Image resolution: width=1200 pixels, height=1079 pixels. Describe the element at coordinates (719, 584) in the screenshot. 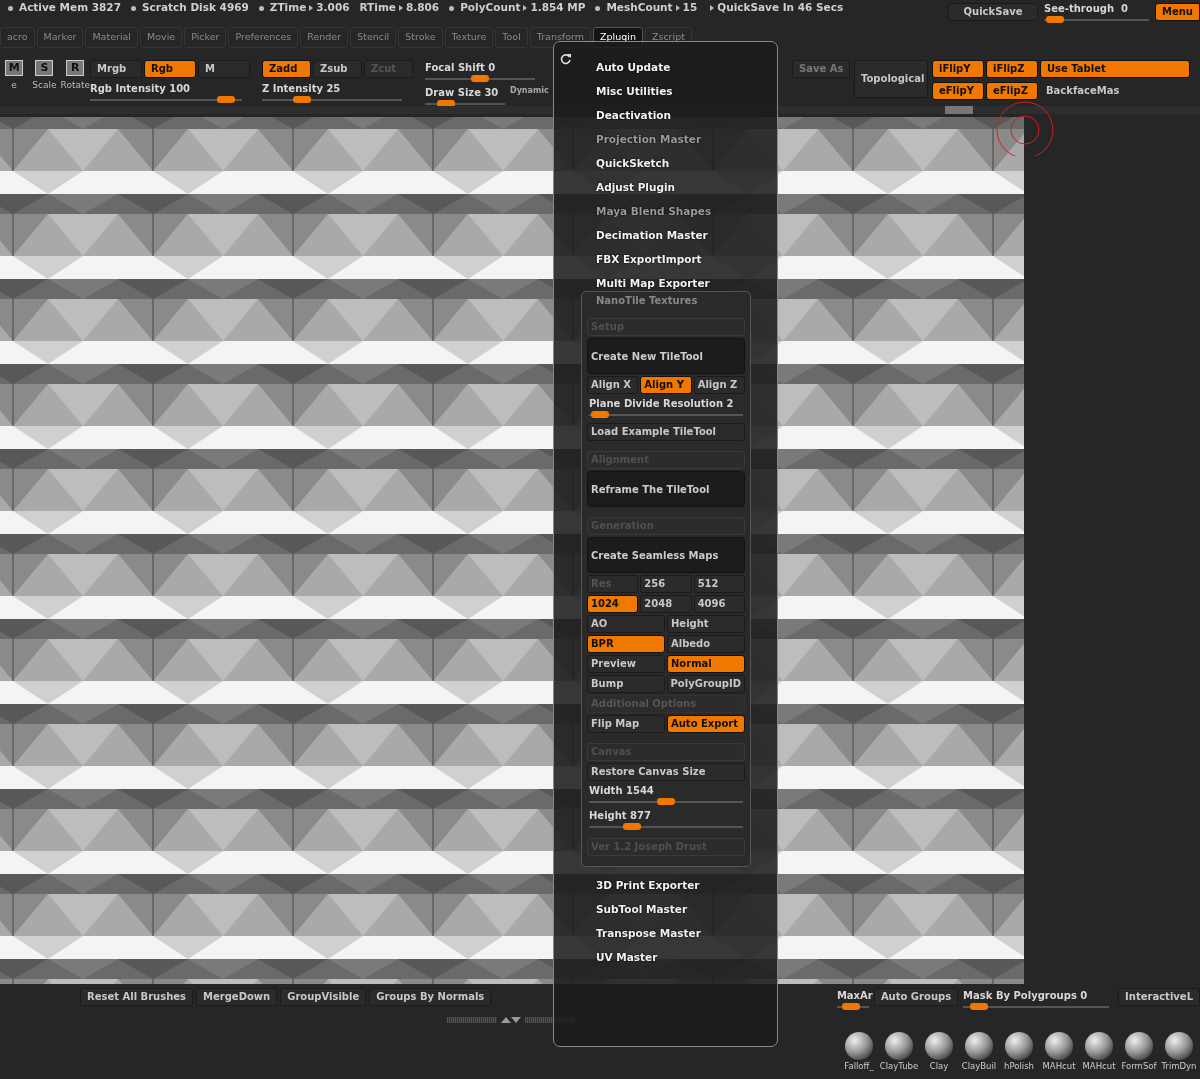

I see `option-button: 512` at that location.